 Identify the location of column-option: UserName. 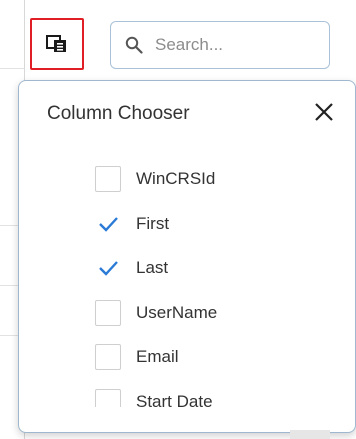
(215, 313).